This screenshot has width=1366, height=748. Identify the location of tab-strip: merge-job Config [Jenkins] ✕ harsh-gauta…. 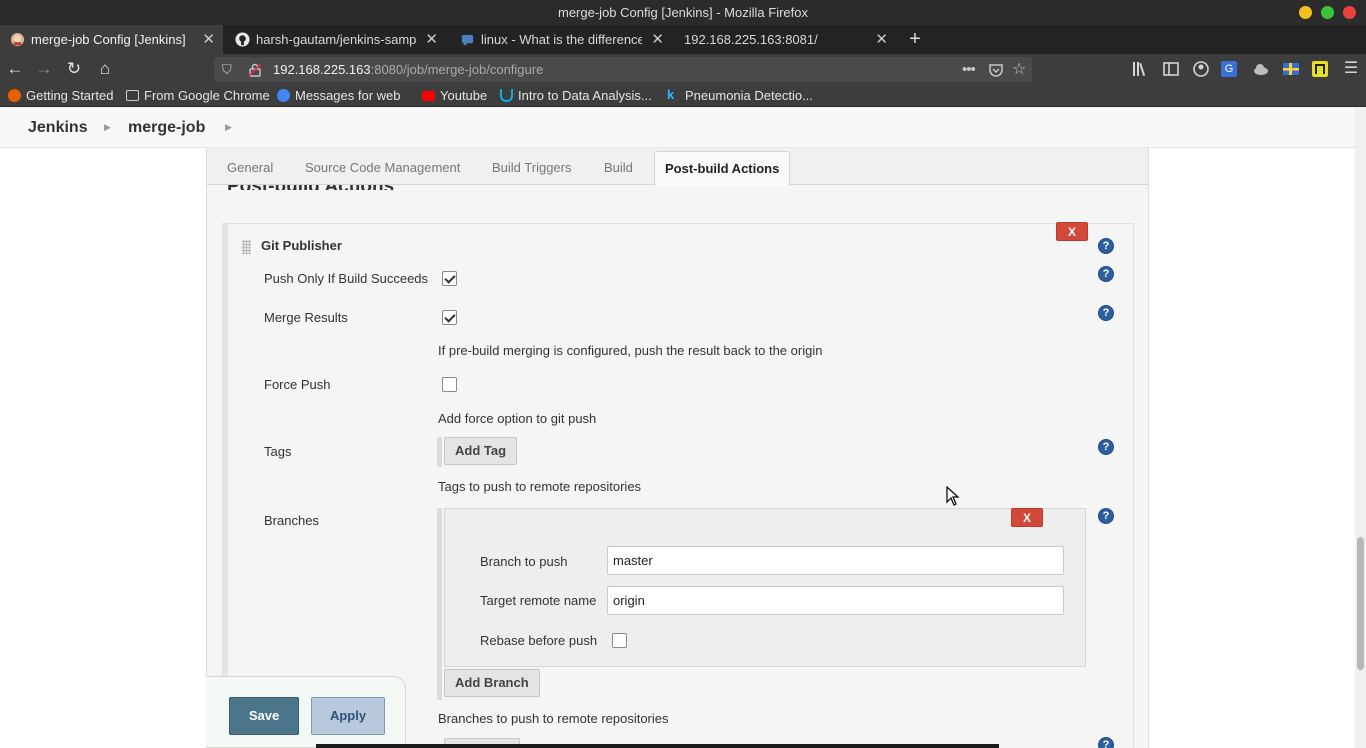
(683, 39).